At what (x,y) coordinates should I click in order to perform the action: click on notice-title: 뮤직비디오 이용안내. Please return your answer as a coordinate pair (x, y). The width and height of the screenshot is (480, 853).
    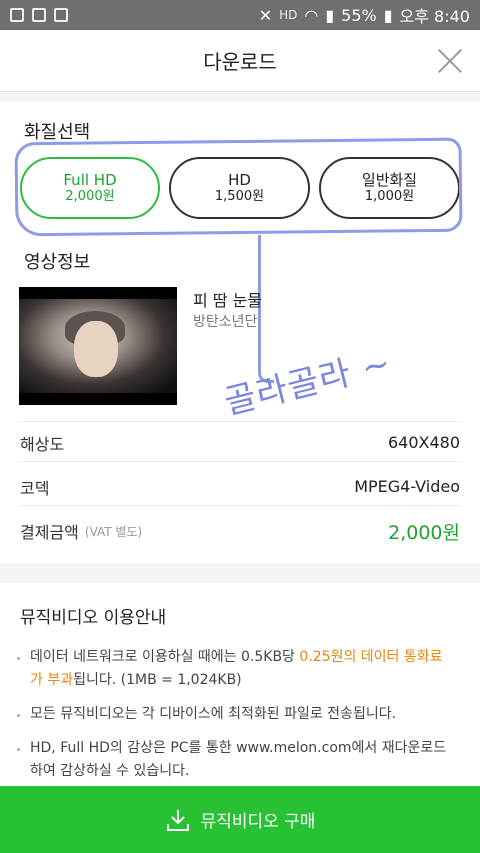
    Looking at the image, I should click on (93, 618).